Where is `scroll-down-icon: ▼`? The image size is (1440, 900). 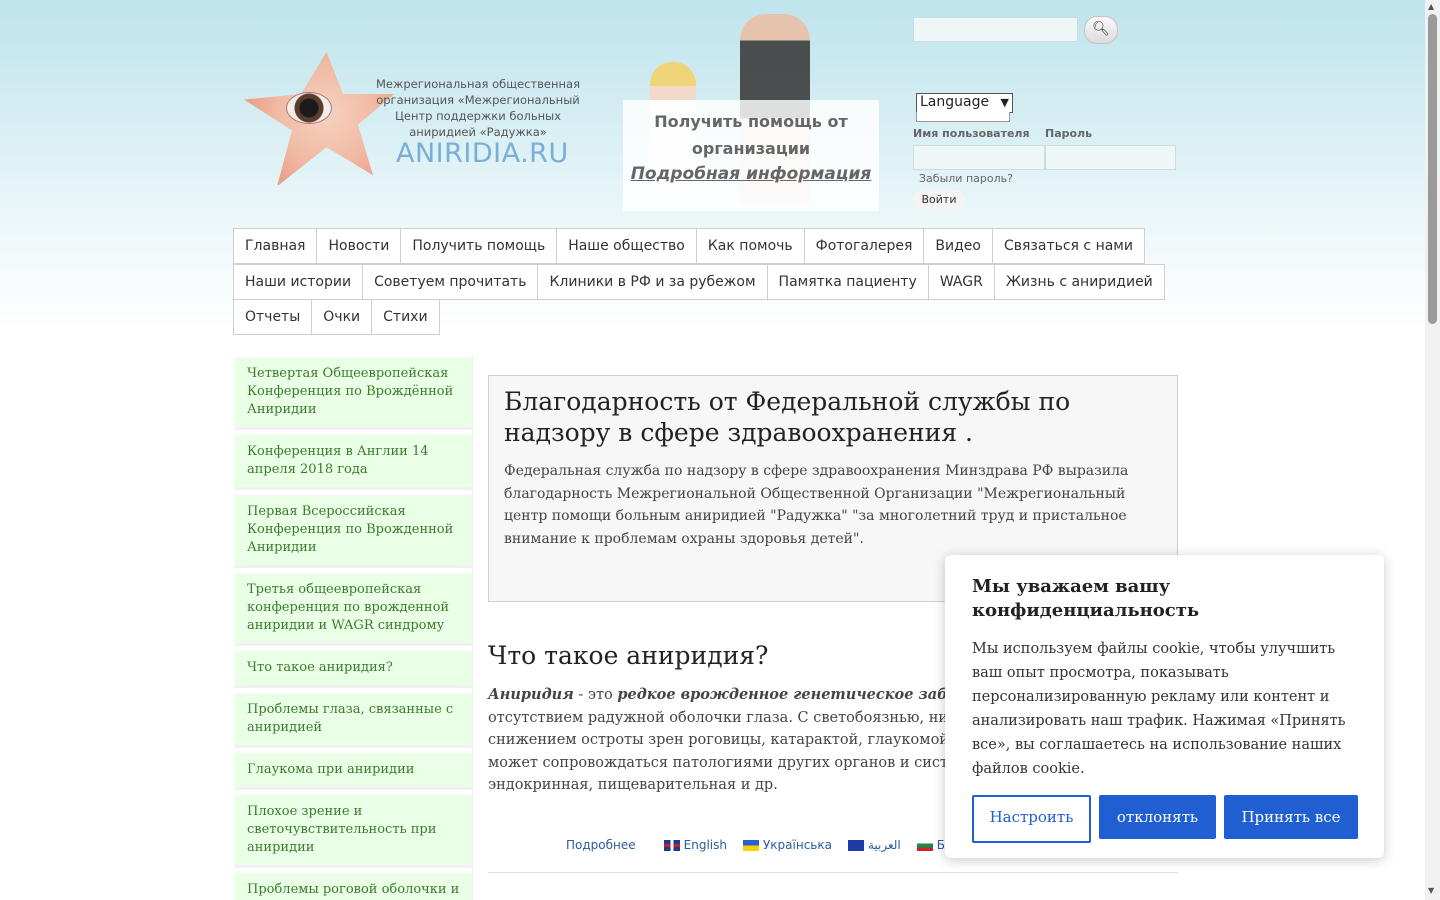 scroll-down-icon: ▼ is located at coordinates (1431, 890).